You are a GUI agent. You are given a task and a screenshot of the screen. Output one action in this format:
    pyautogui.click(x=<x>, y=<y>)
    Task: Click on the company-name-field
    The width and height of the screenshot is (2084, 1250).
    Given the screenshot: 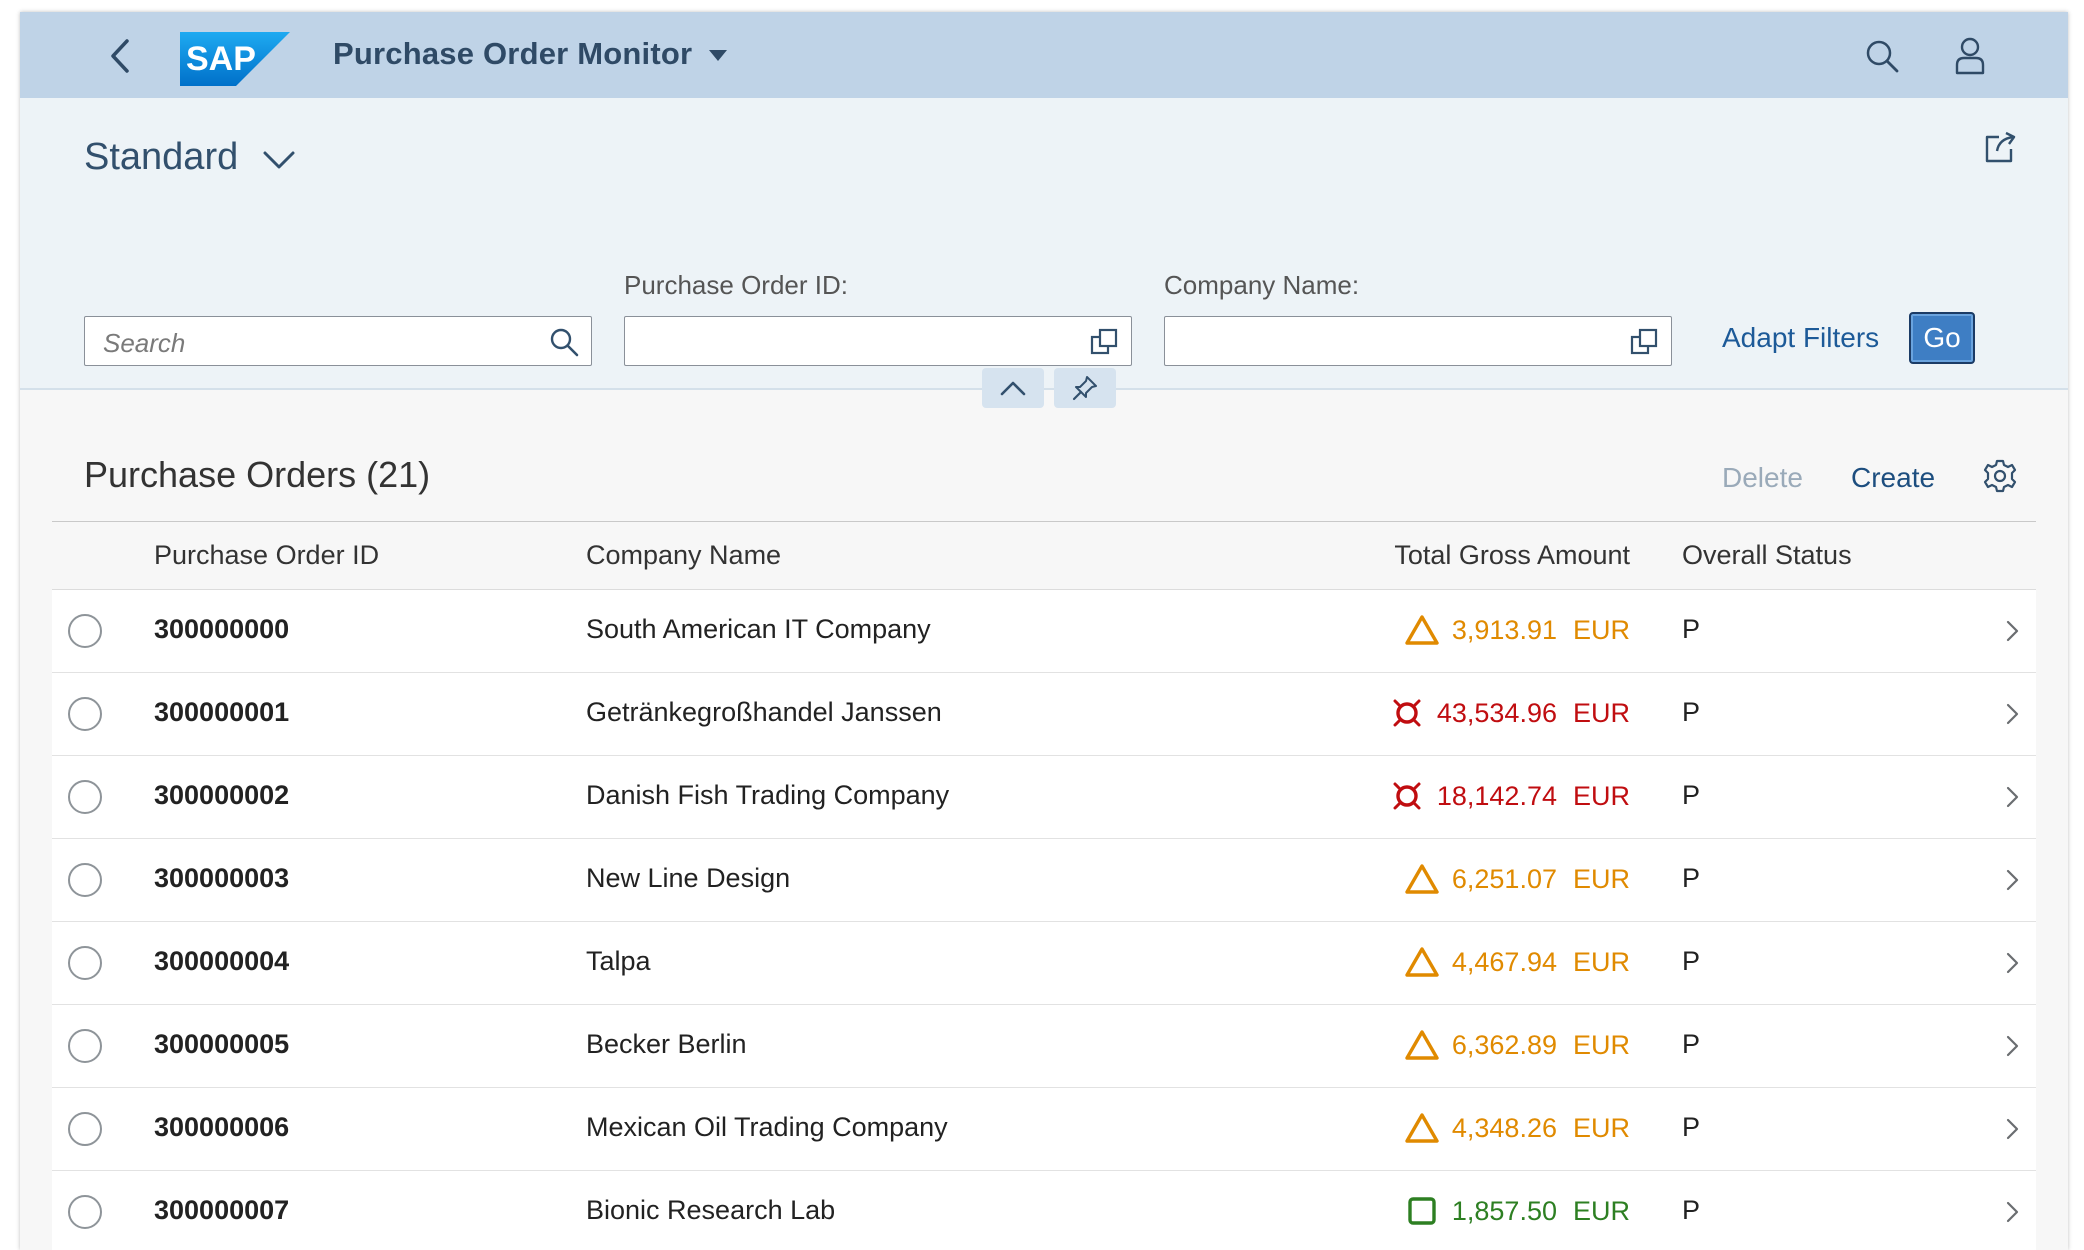 What is the action you would take?
    pyautogui.click(x=1418, y=341)
    